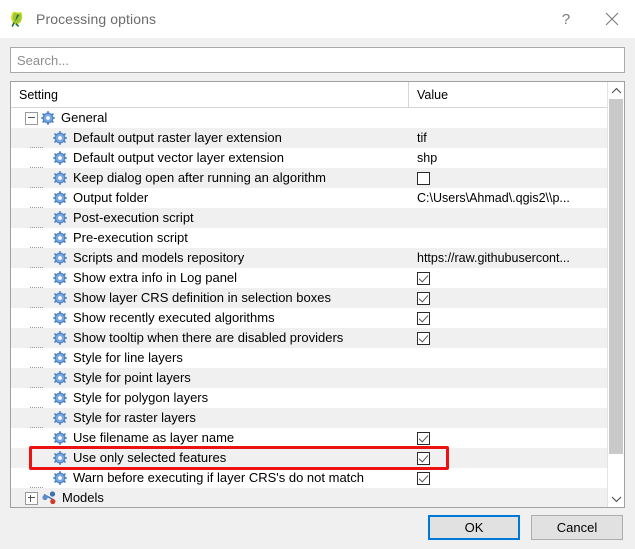 The height and width of the screenshot is (549, 635). What do you see at coordinates (132, 377) in the screenshot?
I see `setting-label: Style for point layers` at bounding box center [132, 377].